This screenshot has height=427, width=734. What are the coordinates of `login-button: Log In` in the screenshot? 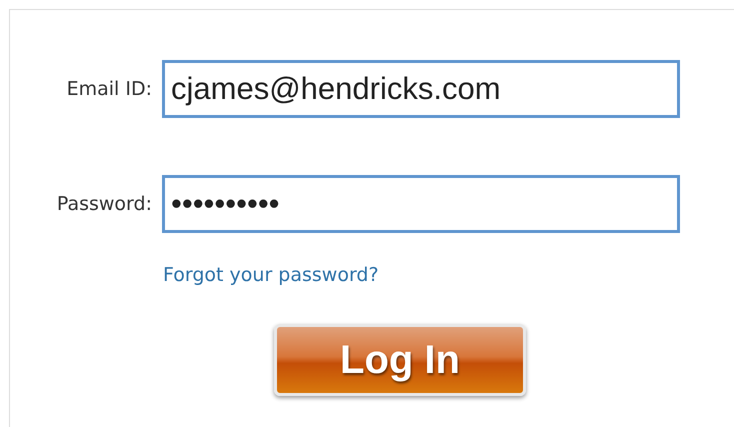 It's located at (400, 360).